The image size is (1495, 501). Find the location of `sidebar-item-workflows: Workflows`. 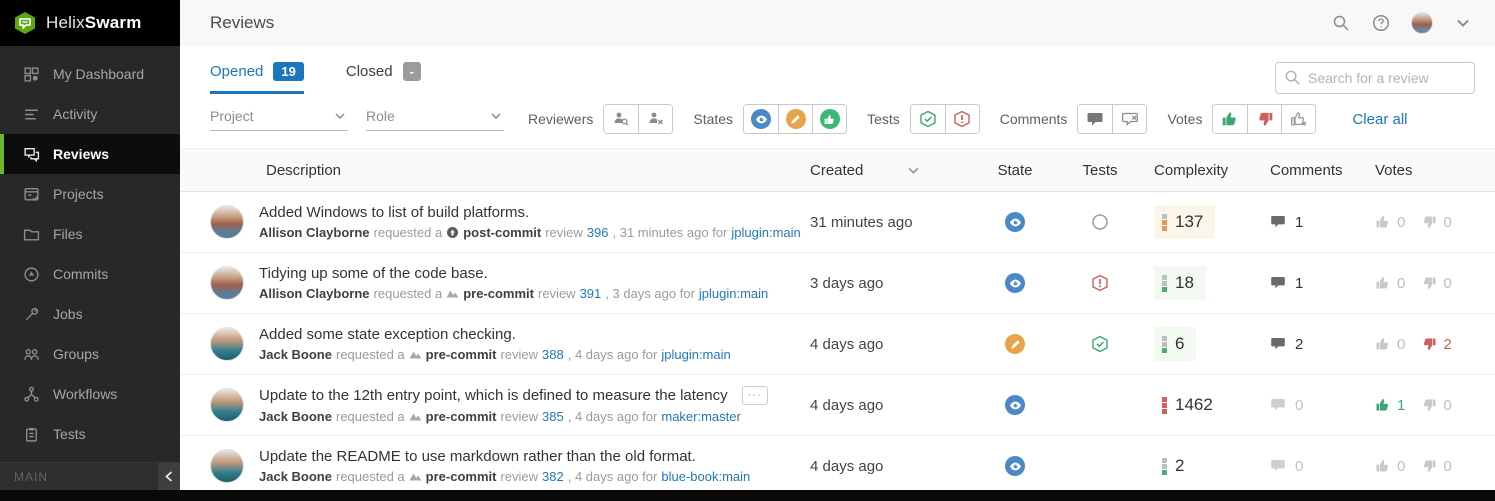

sidebar-item-workflows: Workflows is located at coordinates (90, 394).